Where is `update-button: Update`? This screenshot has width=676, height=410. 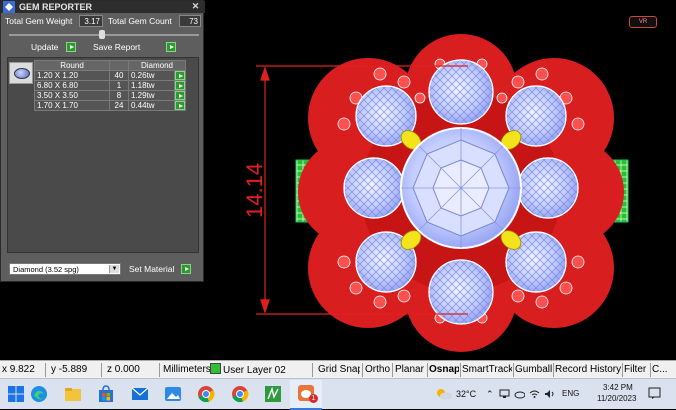
update-button: Update is located at coordinates (55, 47).